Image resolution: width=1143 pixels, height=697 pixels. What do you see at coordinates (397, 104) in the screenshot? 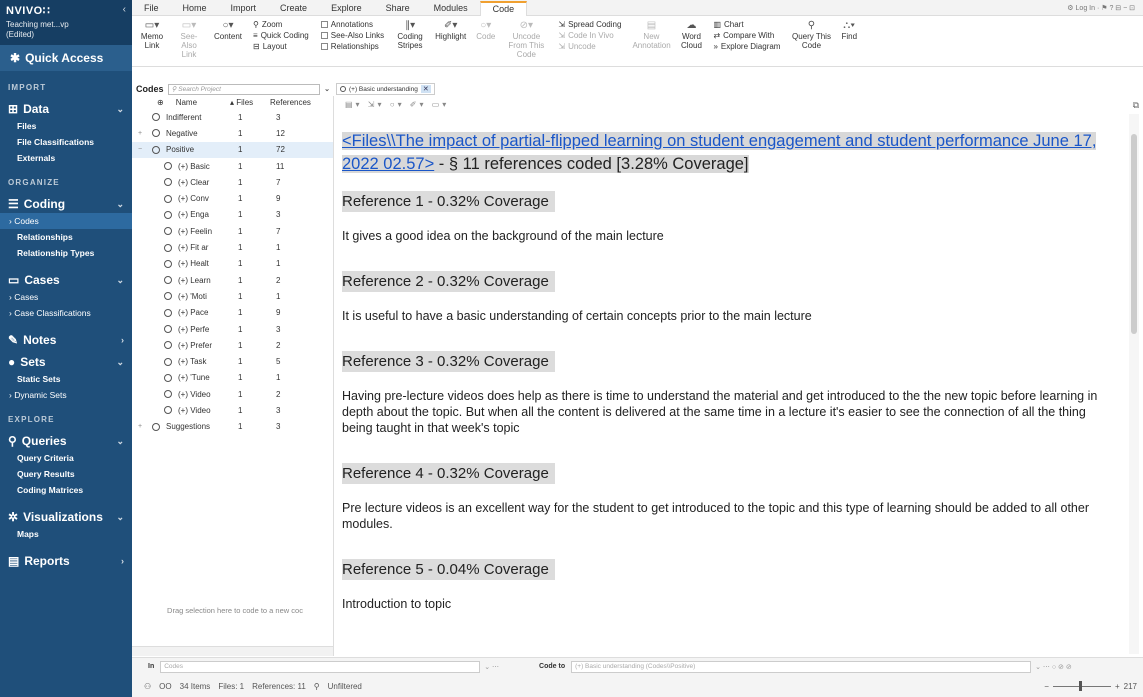
I see `detail-toolbar: ▤▾ ⇲▾ ○▾ ✐▾ ▭▾` at bounding box center [397, 104].